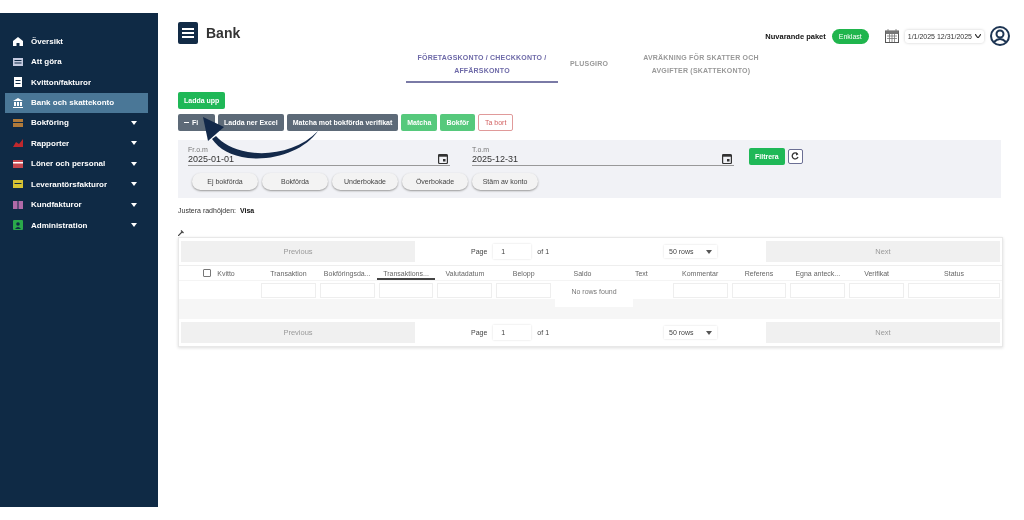  I want to click on refresh-icon, so click(795, 156).